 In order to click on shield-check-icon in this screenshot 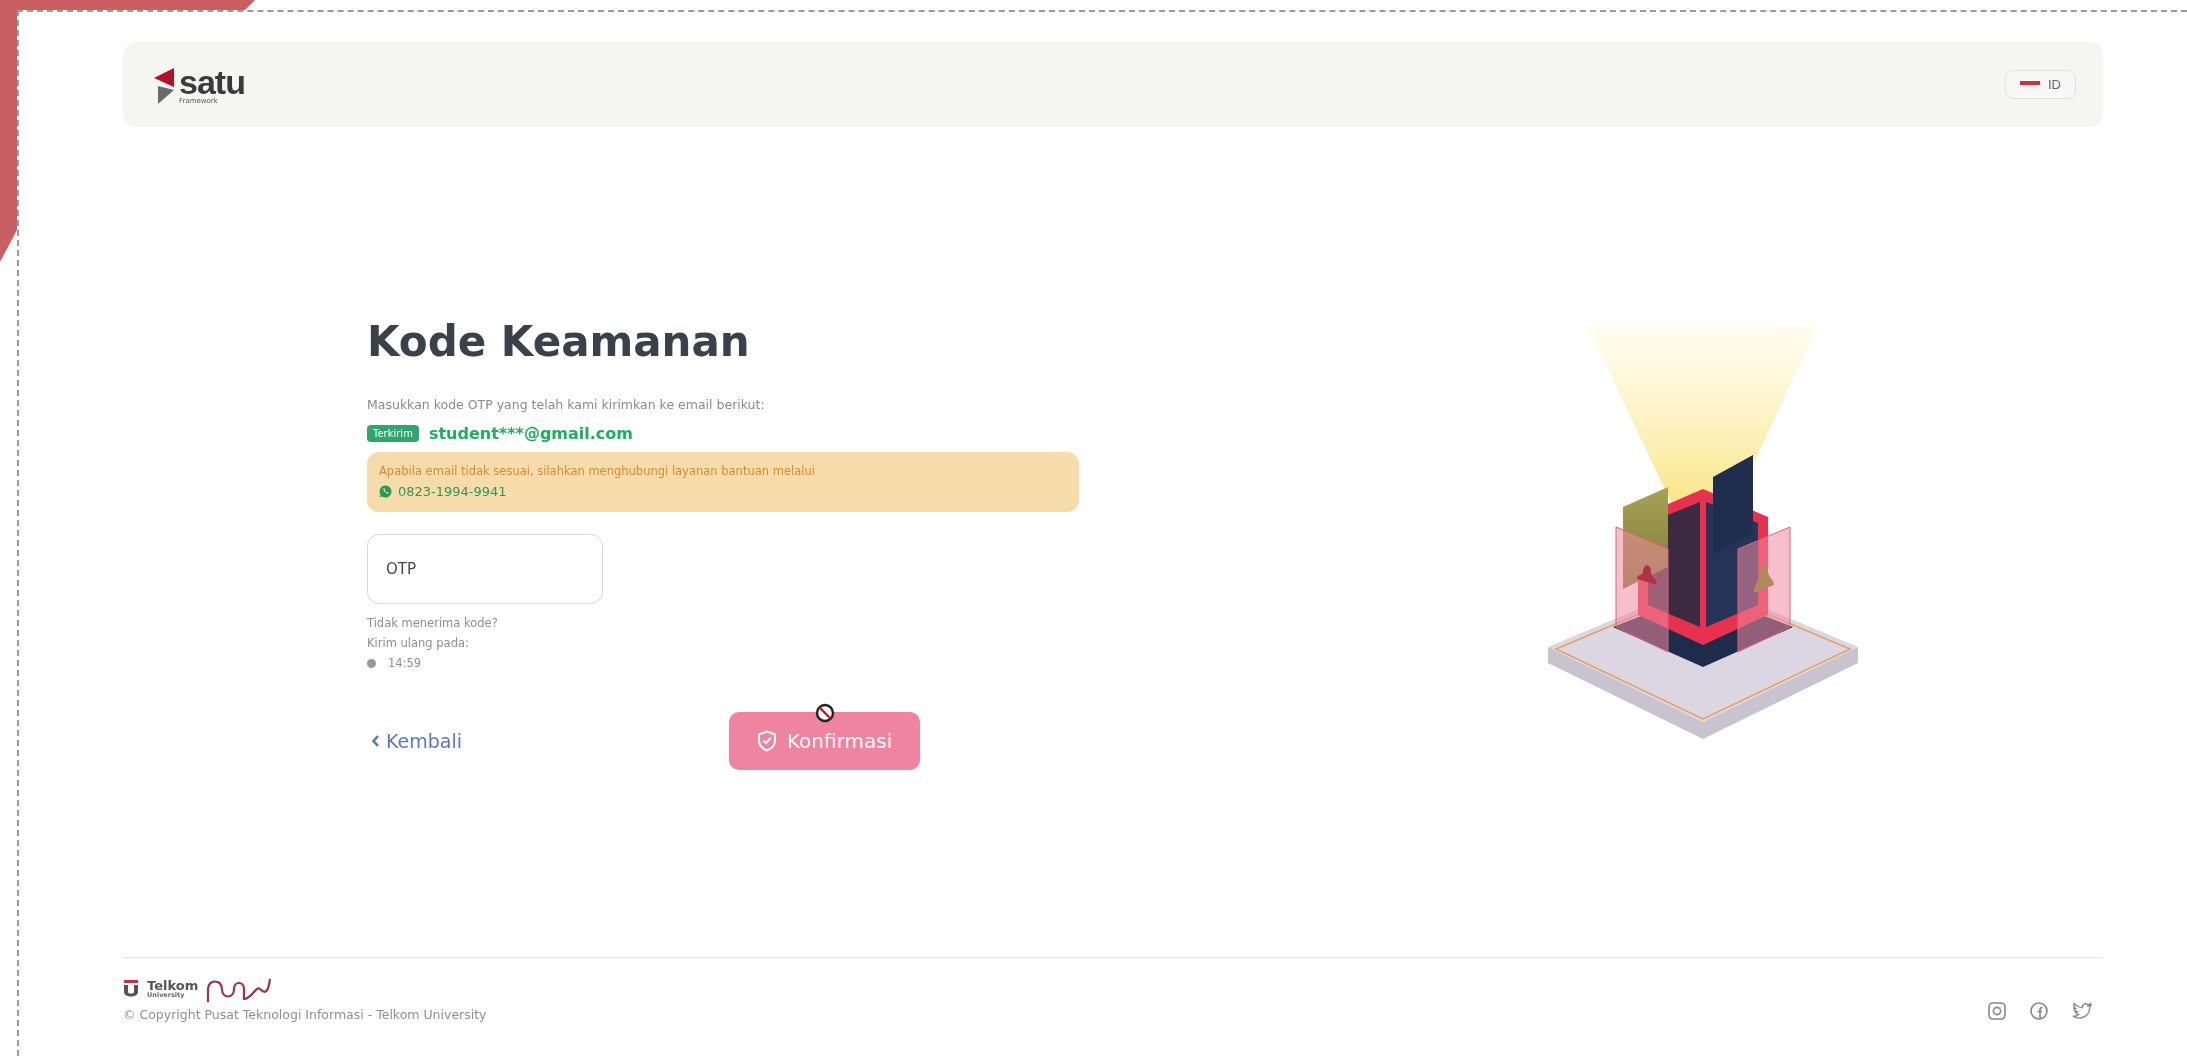, I will do `click(767, 741)`.